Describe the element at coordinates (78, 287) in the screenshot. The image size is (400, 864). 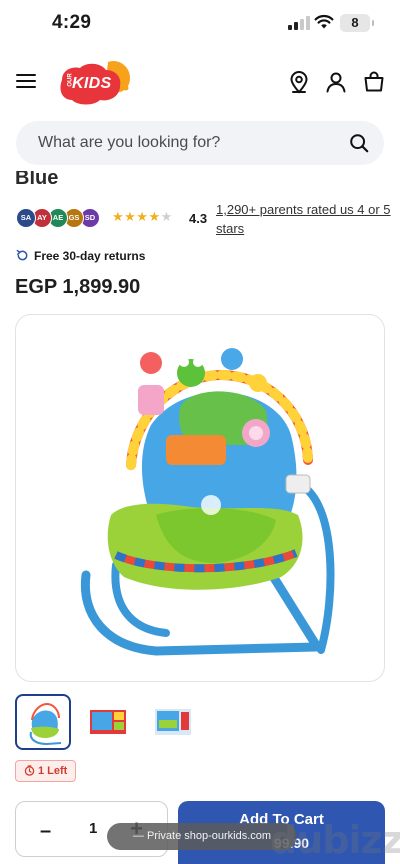
I see `product-price: EGP 1,899.90` at that location.